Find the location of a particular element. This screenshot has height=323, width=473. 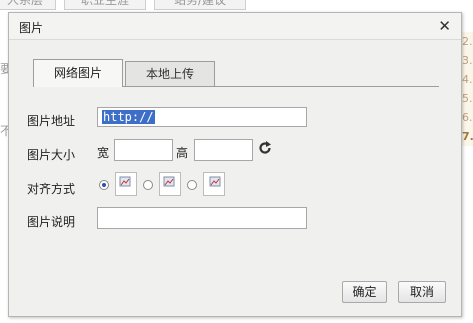

align-radio-right is located at coordinates (192, 185).